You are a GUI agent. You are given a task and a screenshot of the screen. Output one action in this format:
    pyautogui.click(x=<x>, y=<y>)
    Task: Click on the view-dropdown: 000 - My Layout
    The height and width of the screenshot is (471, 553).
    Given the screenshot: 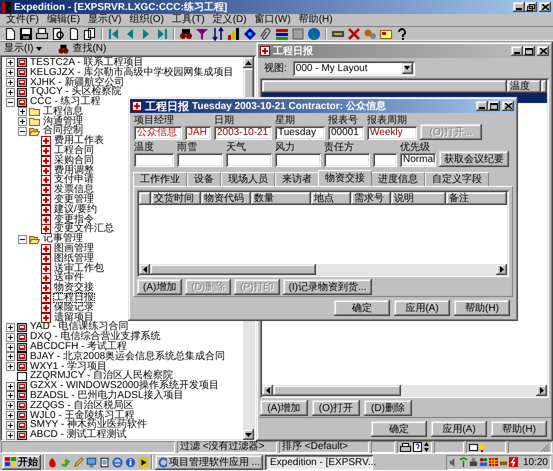 What is the action you would take?
    pyautogui.click(x=353, y=68)
    